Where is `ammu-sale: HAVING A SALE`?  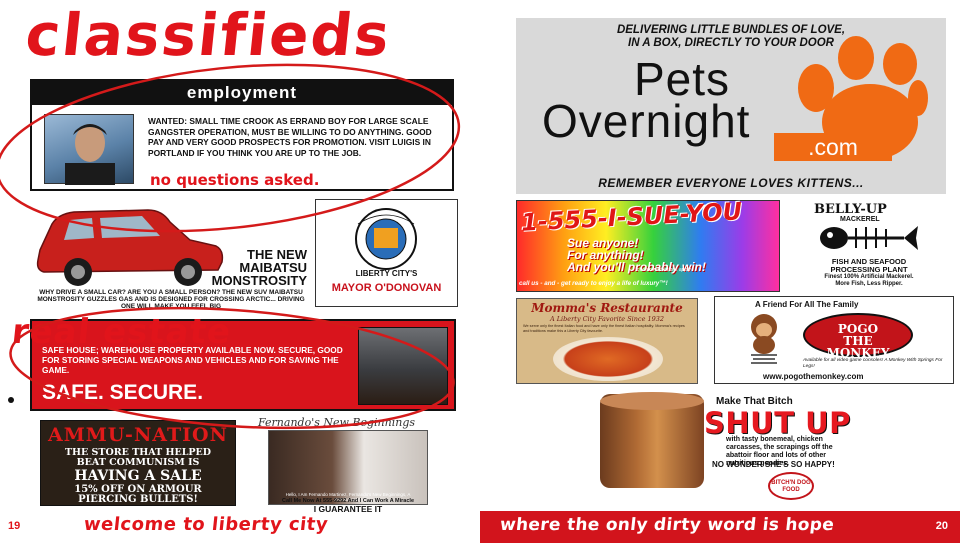
ammu-sale: HAVING A SALE is located at coordinates (138, 476).